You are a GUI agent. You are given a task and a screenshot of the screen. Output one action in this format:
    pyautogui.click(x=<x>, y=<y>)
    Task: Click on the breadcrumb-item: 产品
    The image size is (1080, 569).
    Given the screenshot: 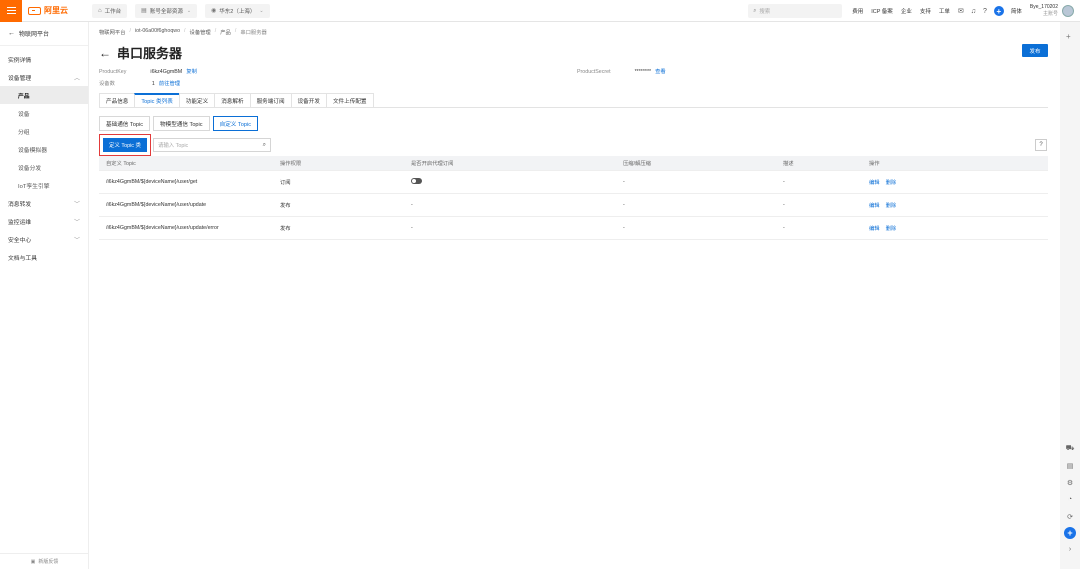 What is the action you would take?
    pyautogui.click(x=225, y=32)
    